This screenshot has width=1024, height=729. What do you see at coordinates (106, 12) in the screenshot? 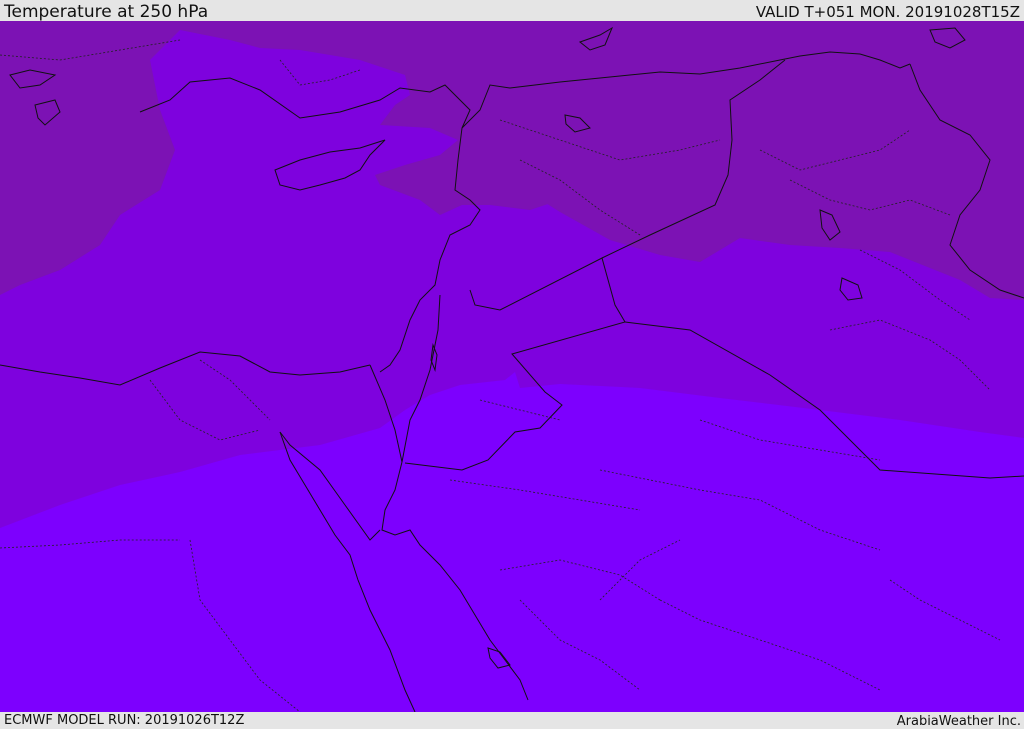
I see `map-title: Temperature at 250 hPa` at bounding box center [106, 12].